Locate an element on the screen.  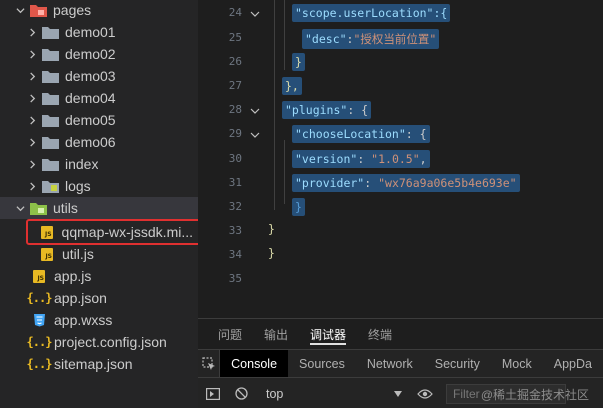
line-number: 31 is located at coordinates (235, 182).